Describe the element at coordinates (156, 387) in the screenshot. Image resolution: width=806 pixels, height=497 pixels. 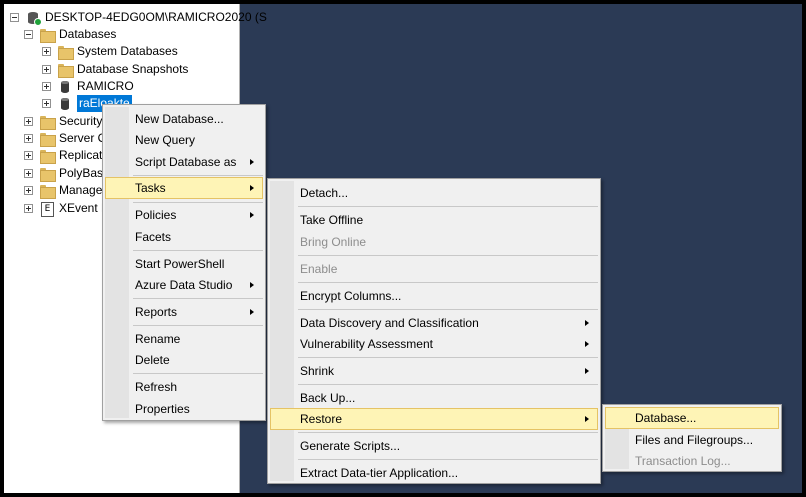
I see `menu-item-label: Refresh` at that location.